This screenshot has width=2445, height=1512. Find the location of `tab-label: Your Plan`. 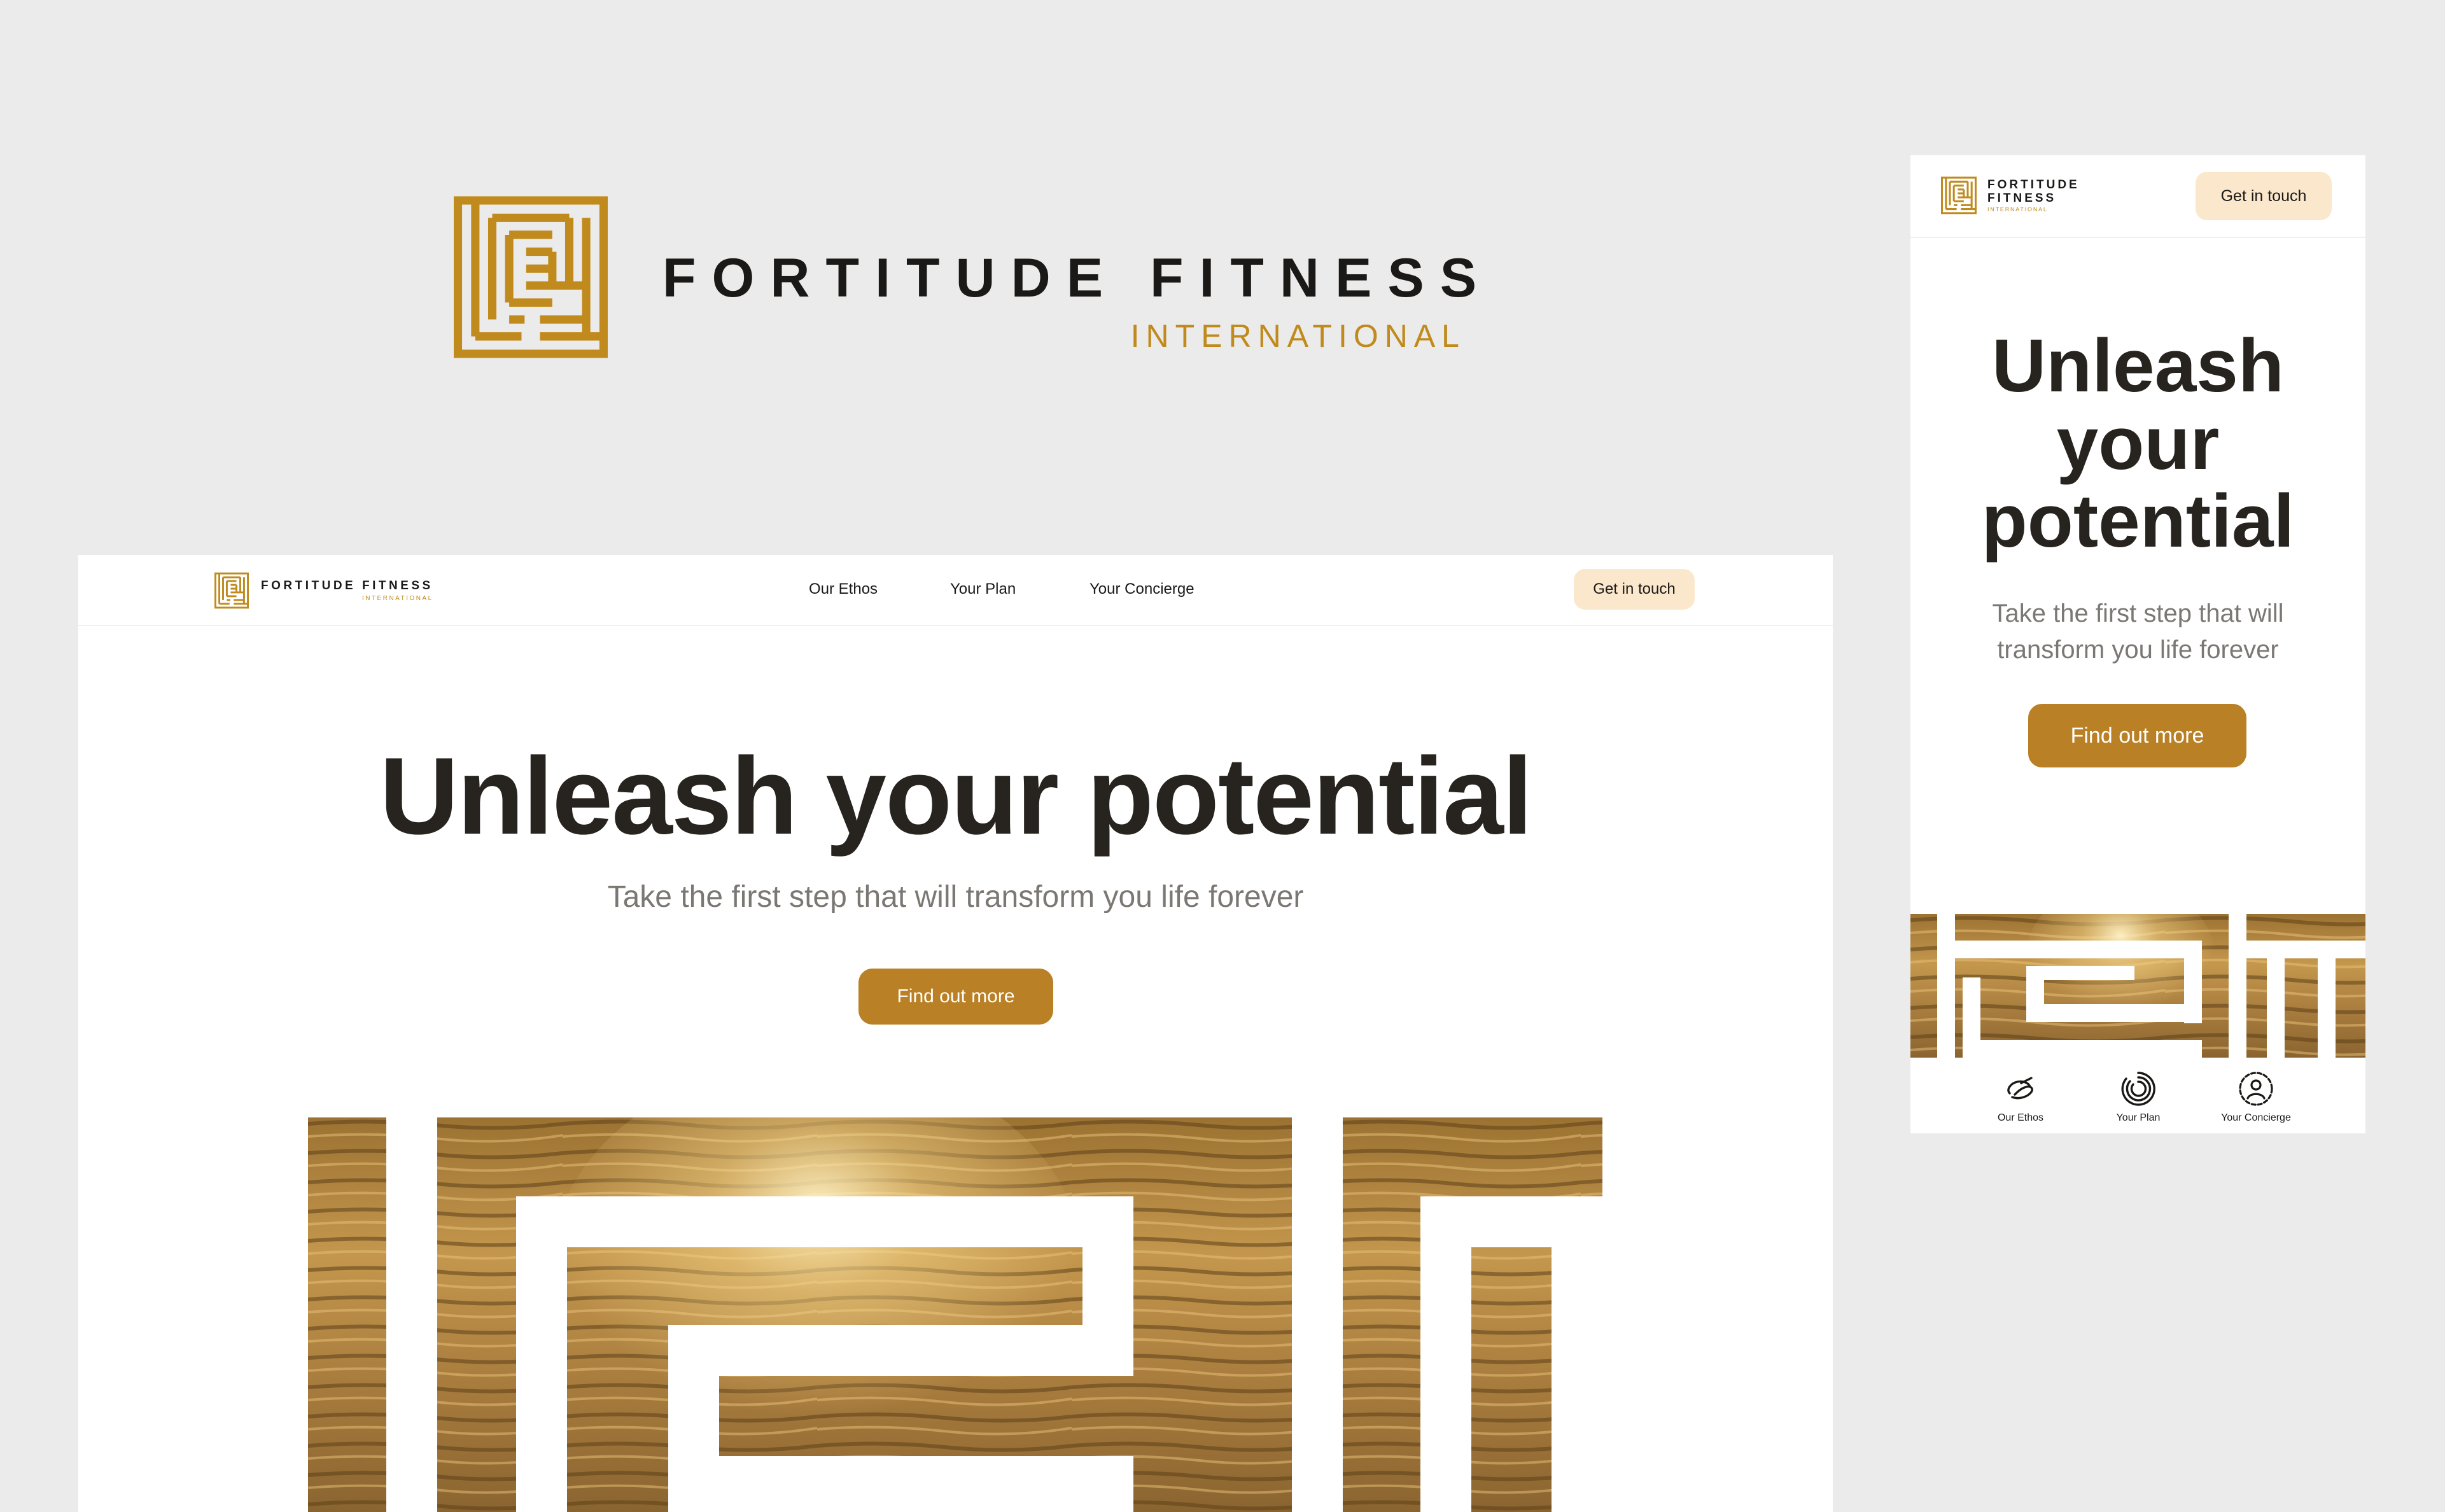

tab-label: Your Plan is located at coordinates (2138, 1117).